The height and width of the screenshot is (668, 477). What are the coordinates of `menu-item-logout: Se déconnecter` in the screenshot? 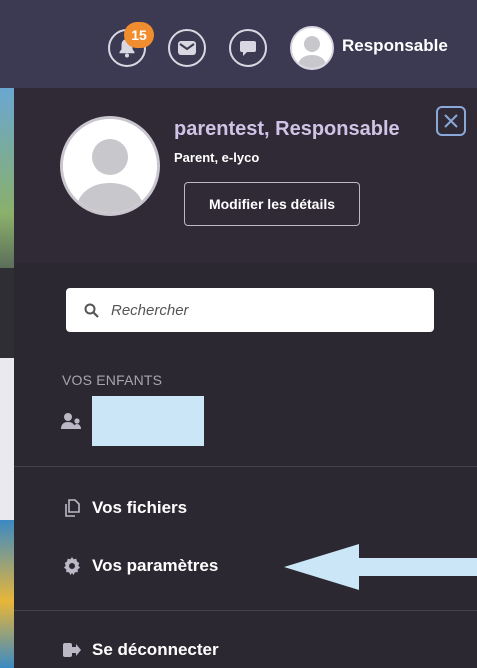 It's located at (140, 650).